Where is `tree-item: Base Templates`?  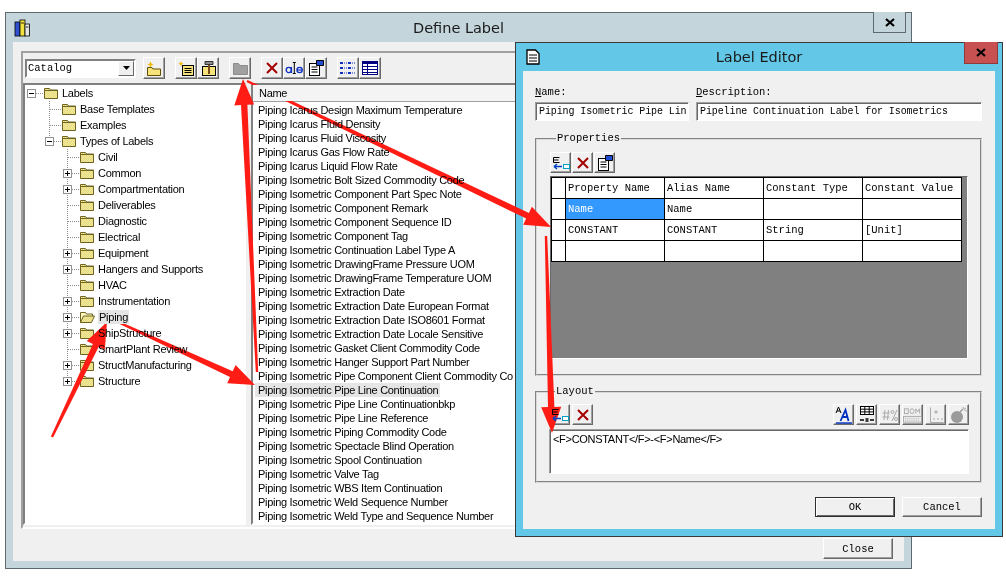
tree-item: Base Templates is located at coordinates (117, 109).